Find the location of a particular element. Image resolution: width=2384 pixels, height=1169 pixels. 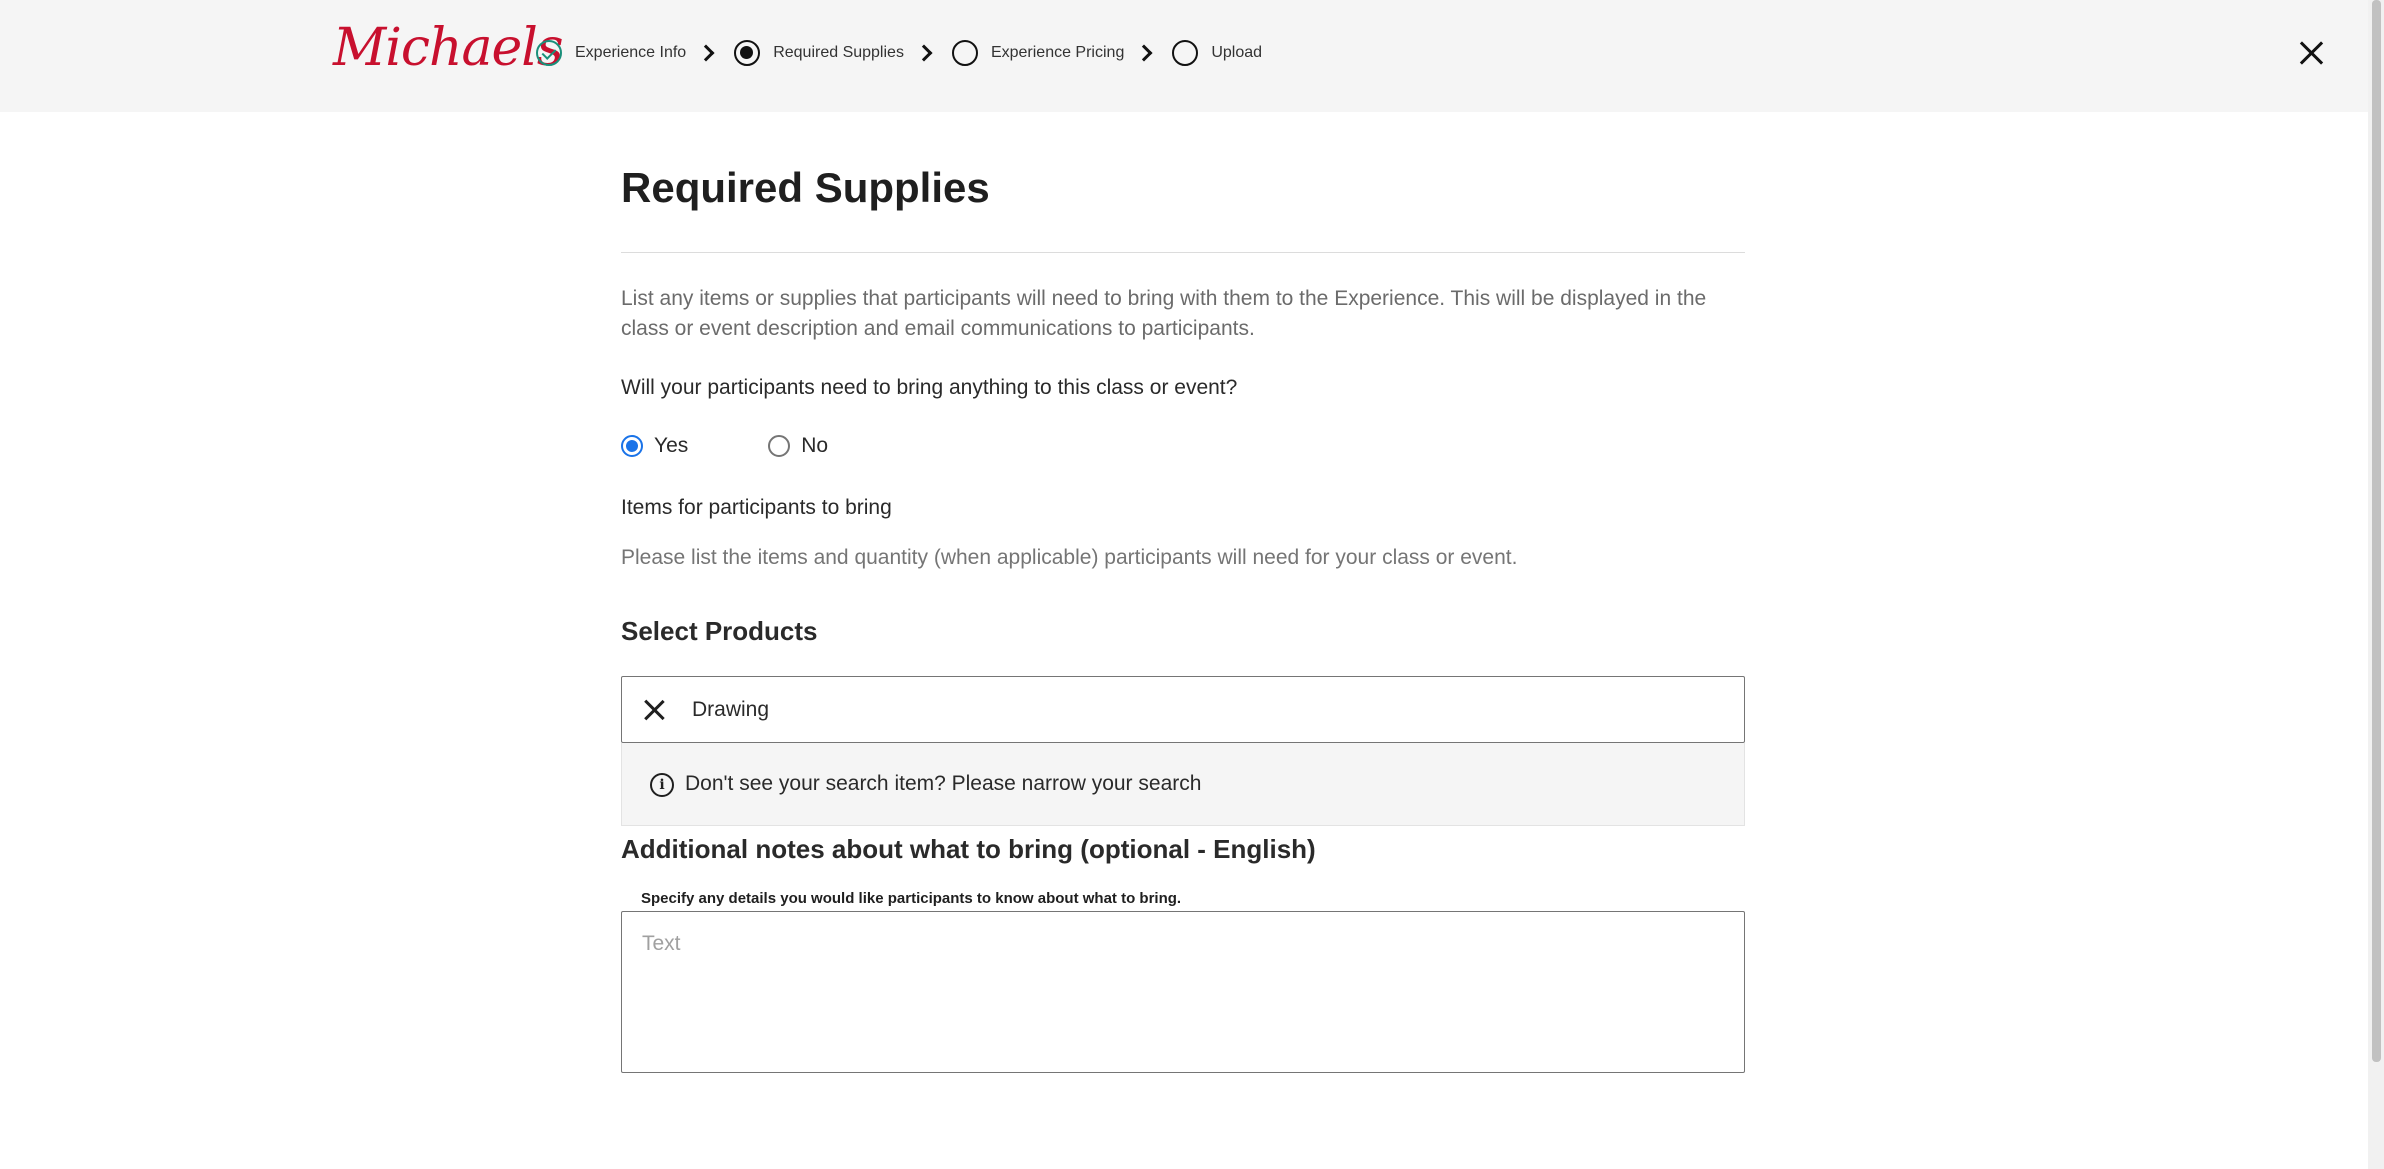

step-required-supplies: Required Supplies is located at coordinates (819, 53).